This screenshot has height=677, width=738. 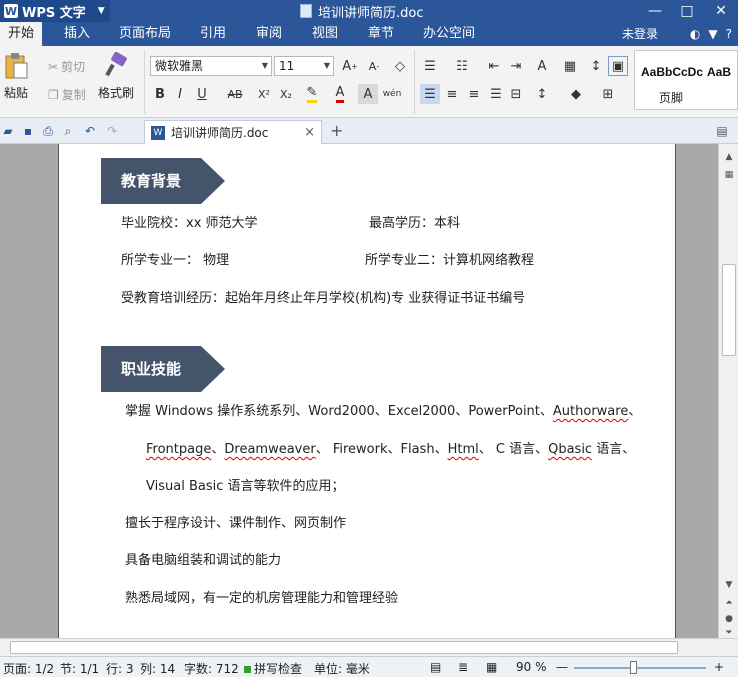 What do you see at coordinates (672, 72) in the screenshot?
I see `style-sample-1: AaBbCcDc` at bounding box center [672, 72].